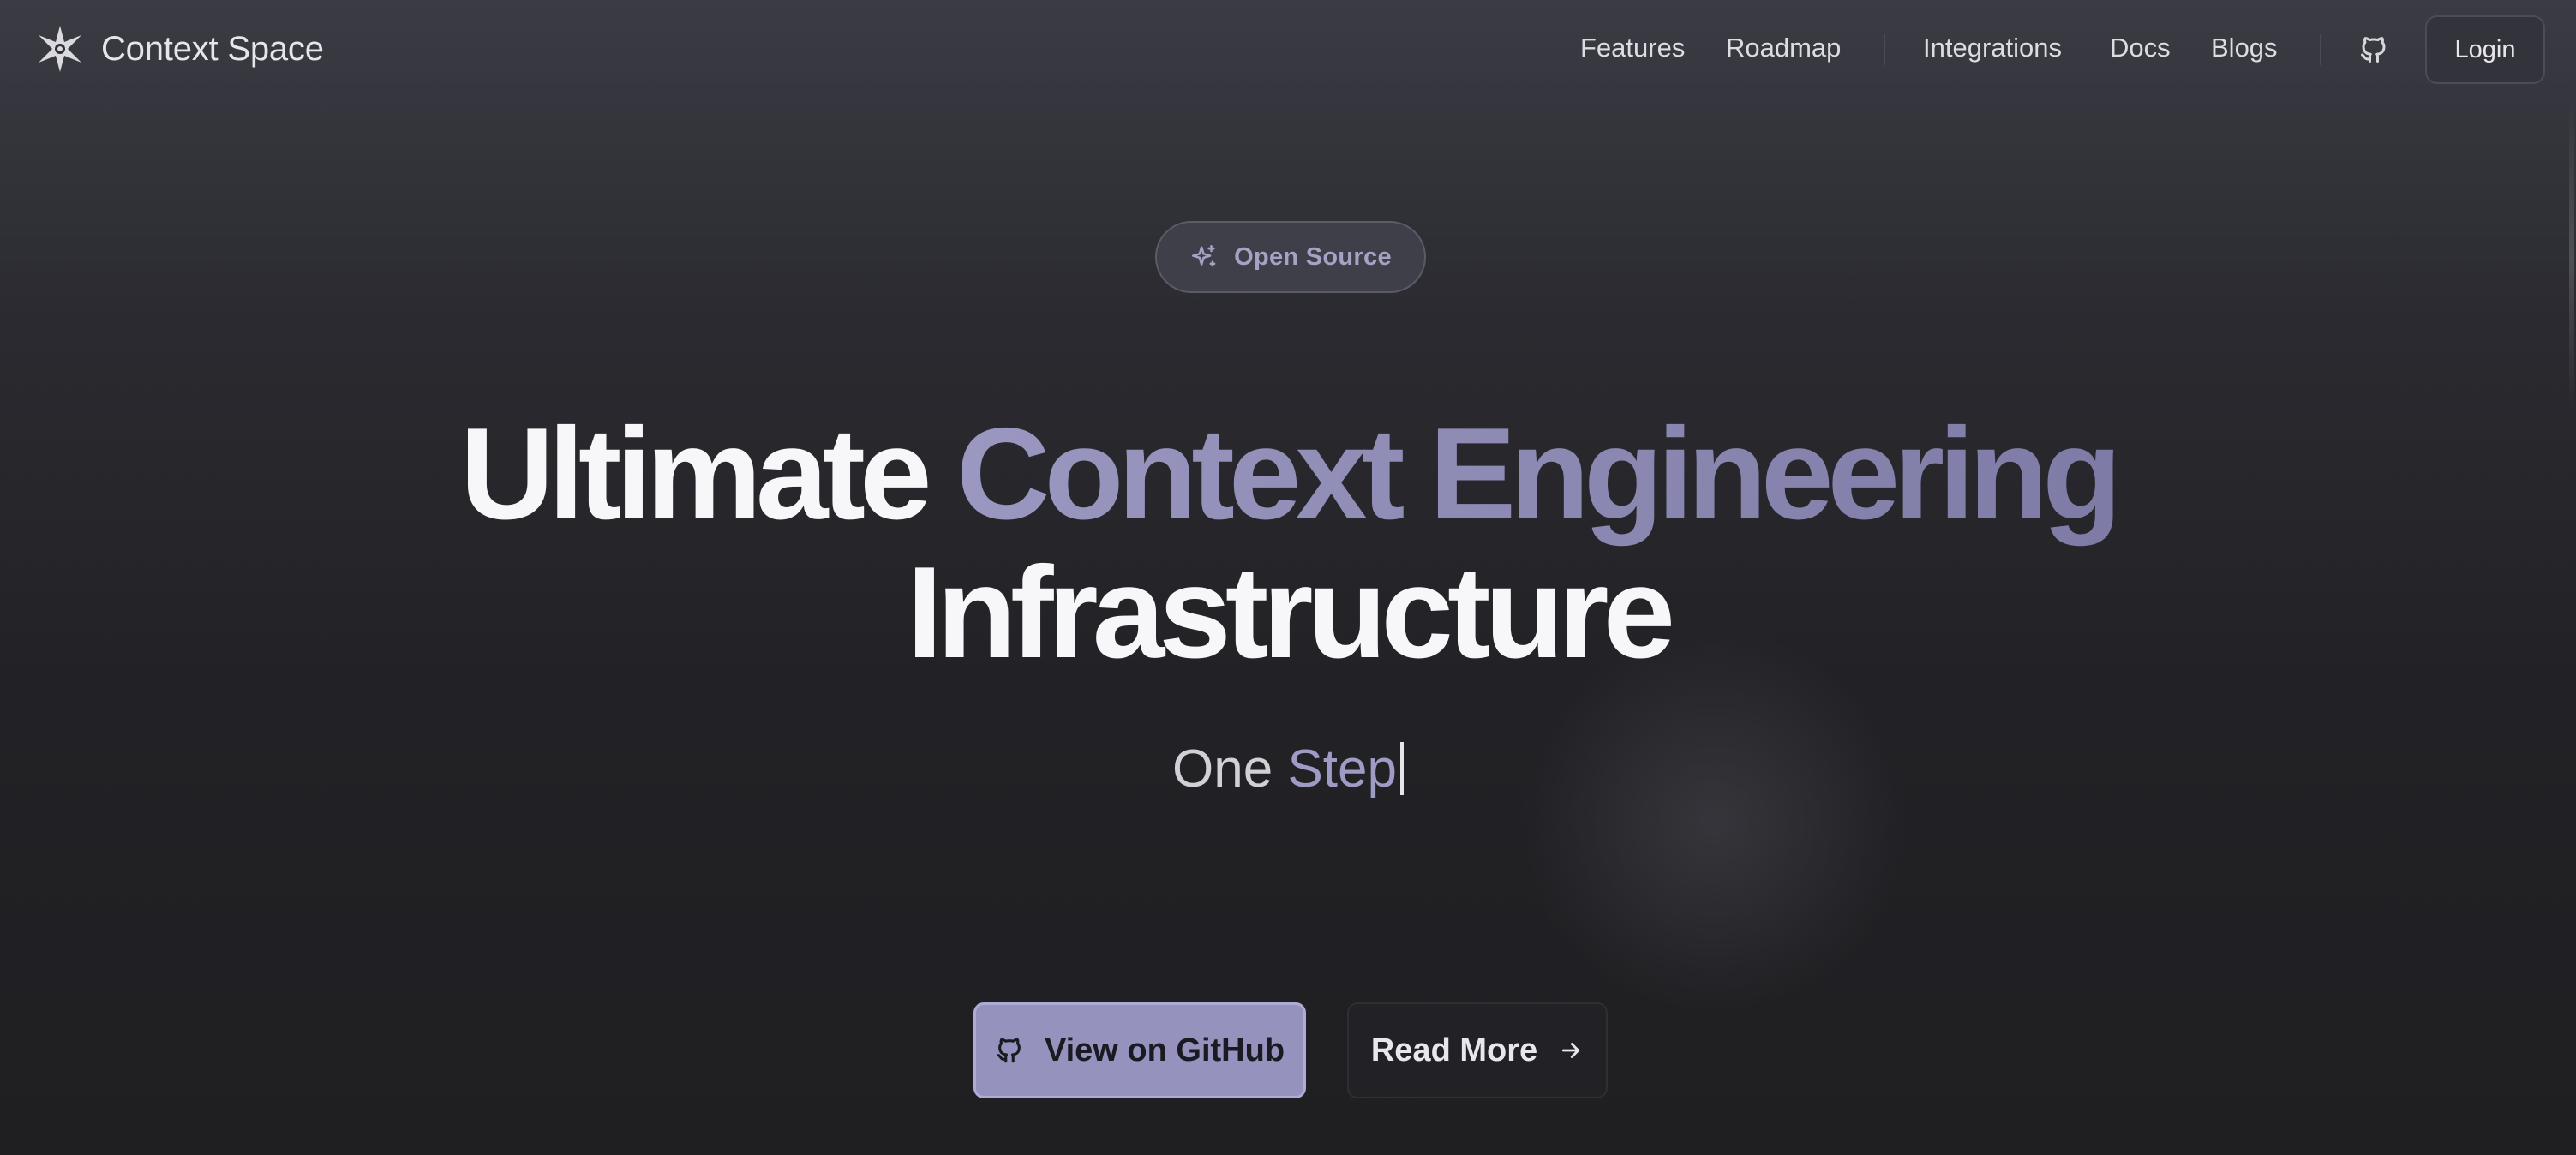  Describe the element at coordinates (2140, 48) in the screenshot. I see `nav-item-docs: Docs` at that location.